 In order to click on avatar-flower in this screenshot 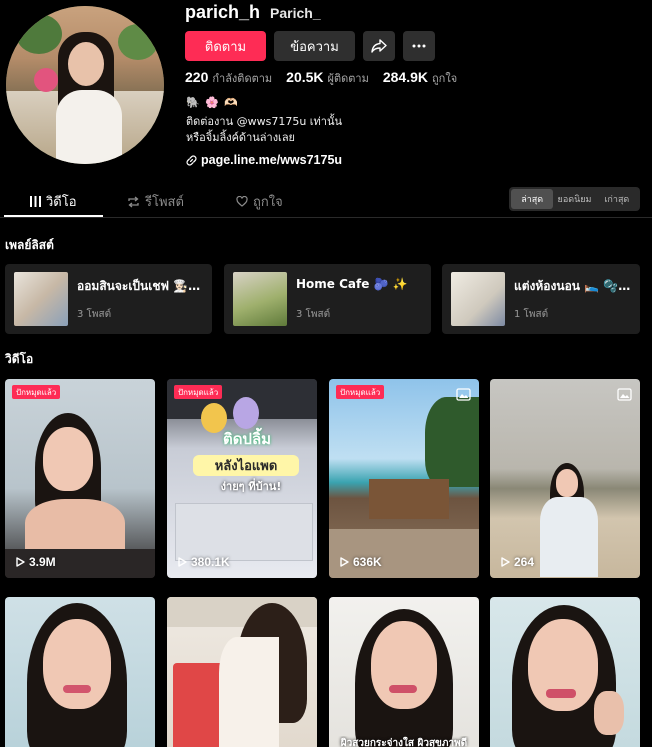, I will do `click(46, 80)`.